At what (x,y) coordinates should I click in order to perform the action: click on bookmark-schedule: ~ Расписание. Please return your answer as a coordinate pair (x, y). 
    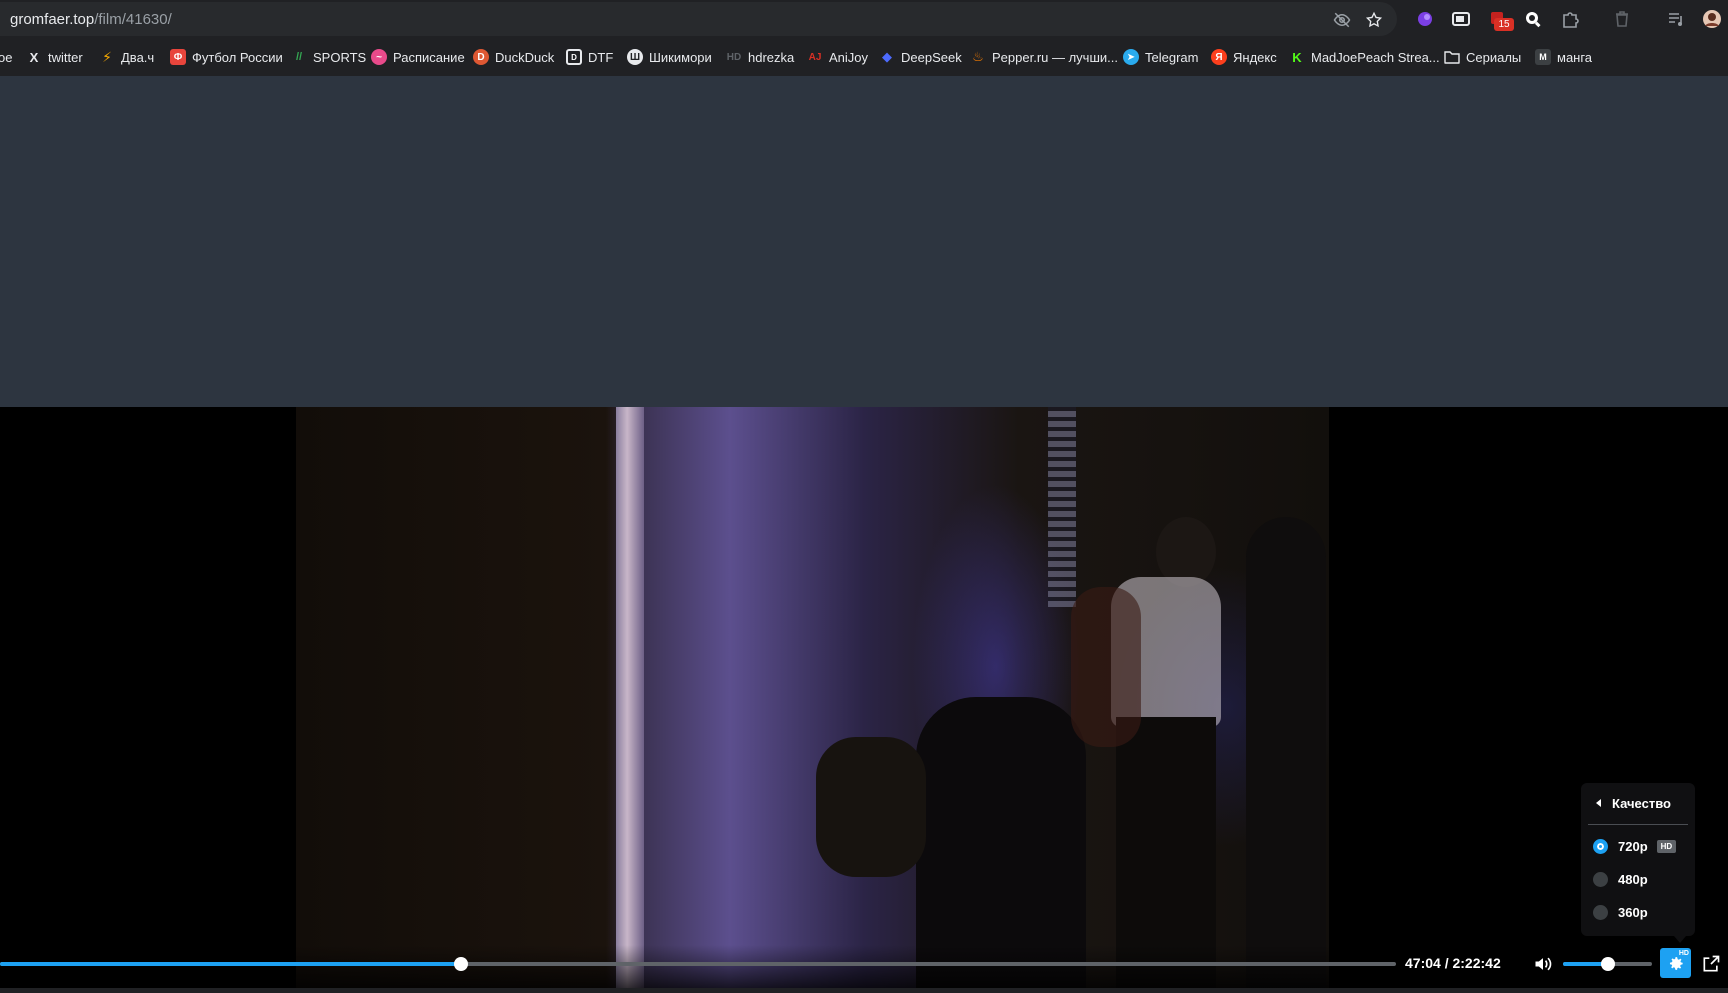
    Looking at the image, I should click on (418, 57).